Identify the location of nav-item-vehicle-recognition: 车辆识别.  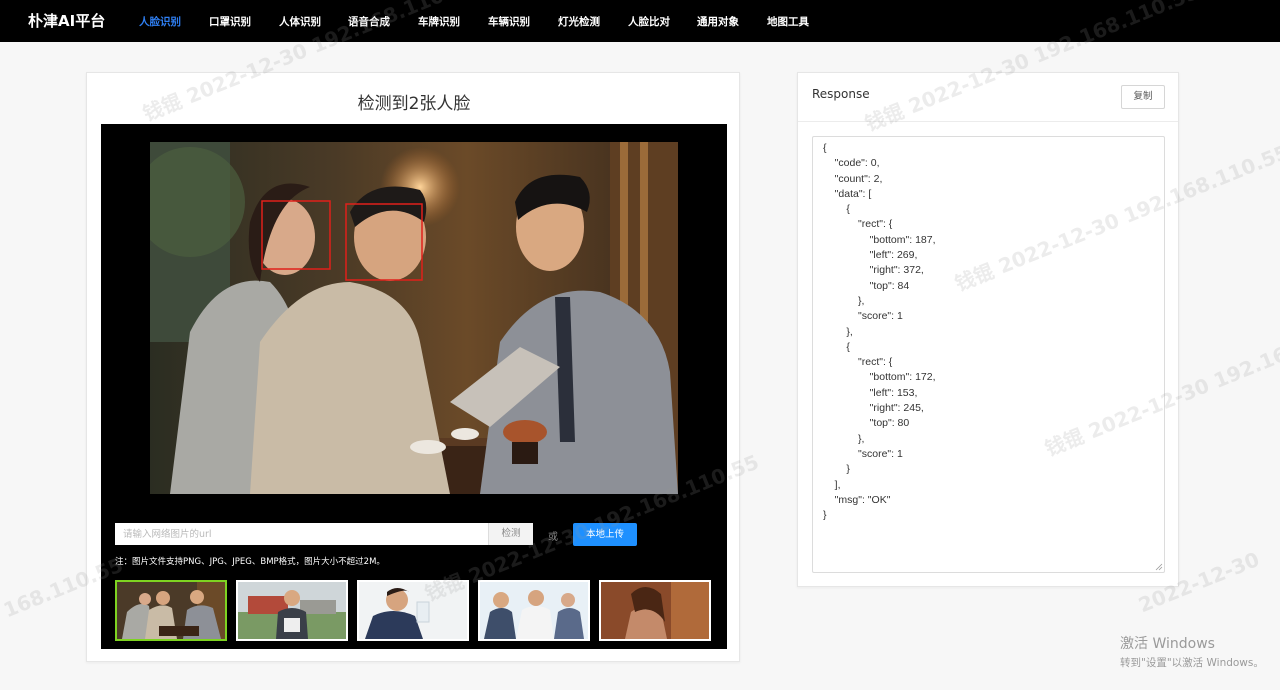
(509, 21).